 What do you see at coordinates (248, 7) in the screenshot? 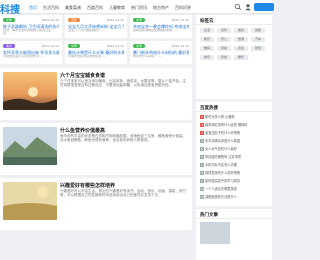
I see `user-icon` at bounding box center [248, 7].